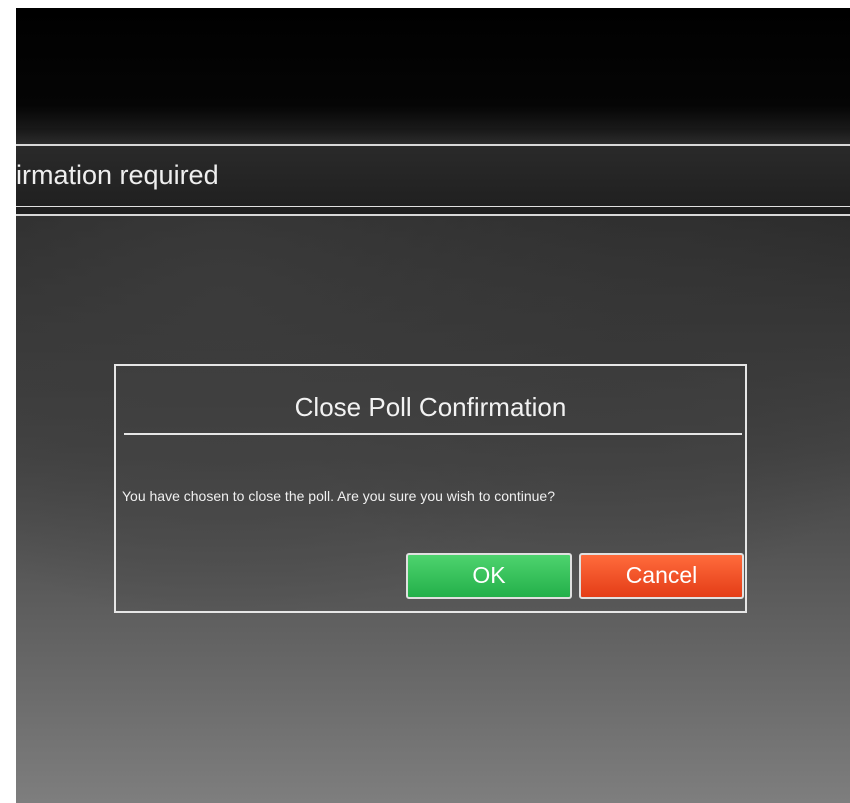 This screenshot has height=803, width=850. I want to click on window-title-bar: irmation required, so click(433, 180).